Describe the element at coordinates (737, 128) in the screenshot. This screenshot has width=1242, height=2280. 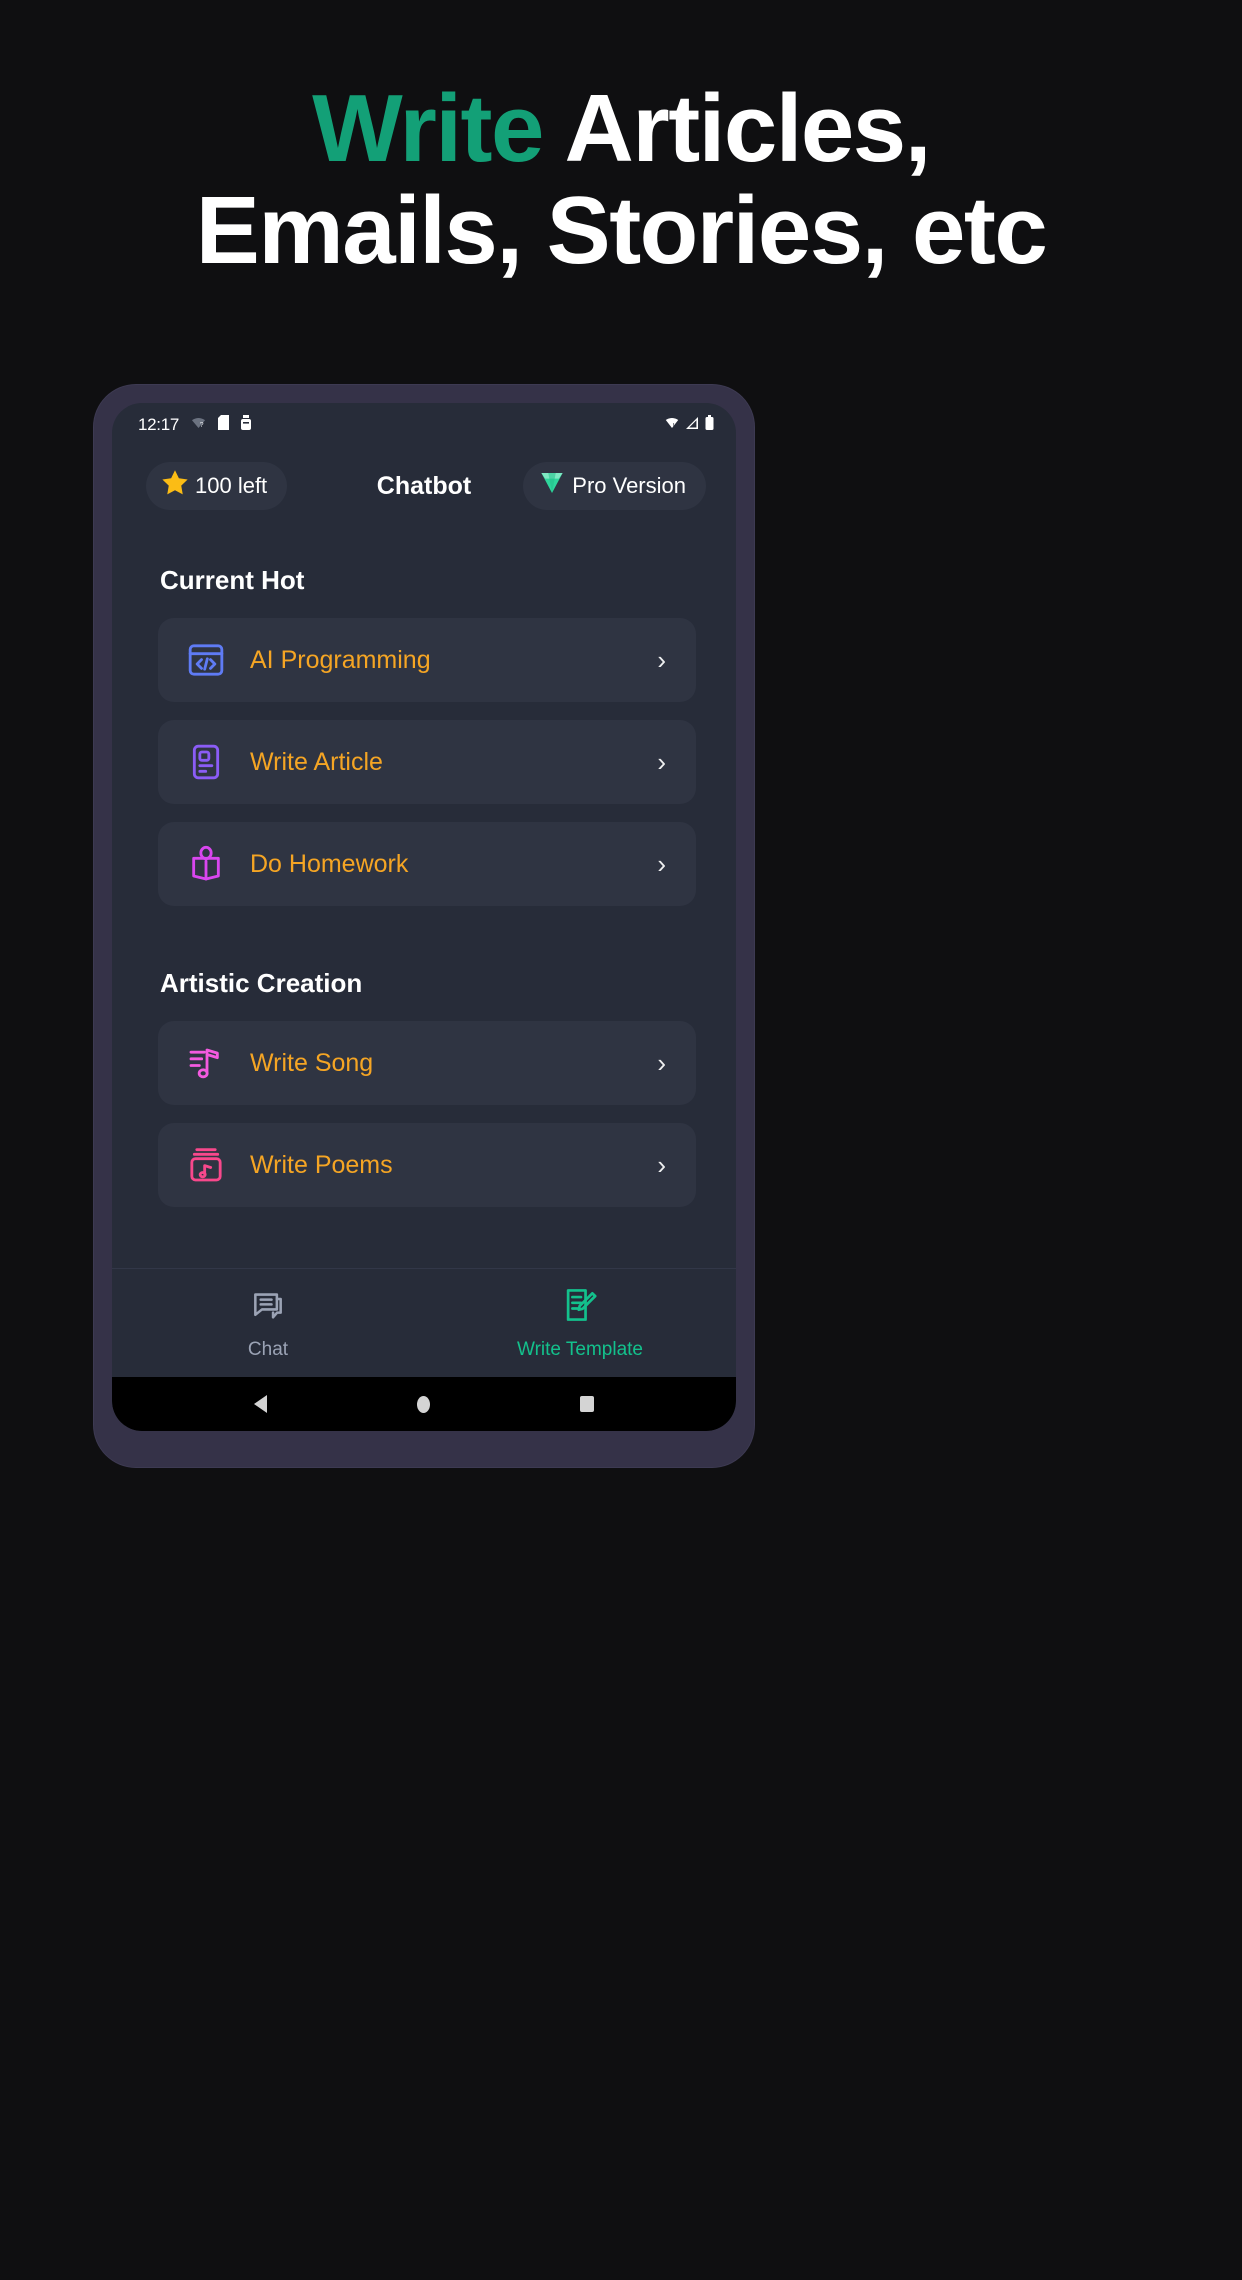
I see `headline-line-1-rest: Articles,` at that location.